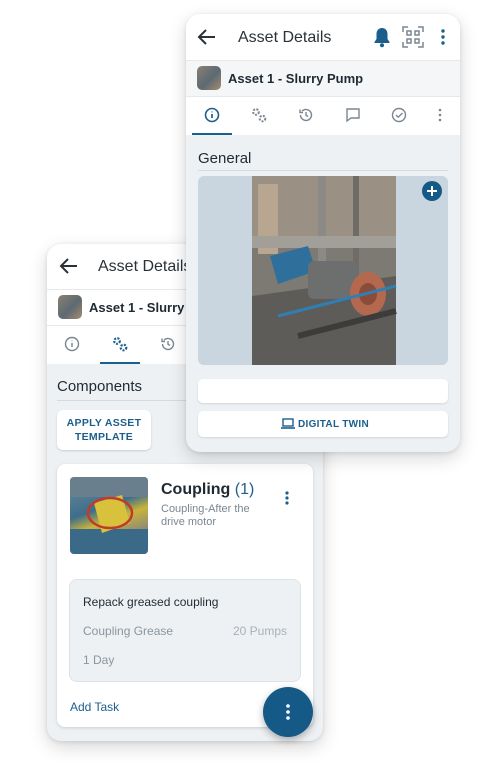 The height and width of the screenshot is (768, 487). I want to click on section-title: Components, so click(100, 386).